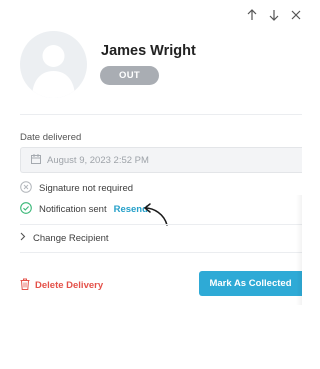 Image resolution: width=320 pixels, height=369 pixels. What do you see at coordinates (51, 137) in the screenshot?
I see `date-delivered-label: Date delivered` at bounding box center [51, 137].